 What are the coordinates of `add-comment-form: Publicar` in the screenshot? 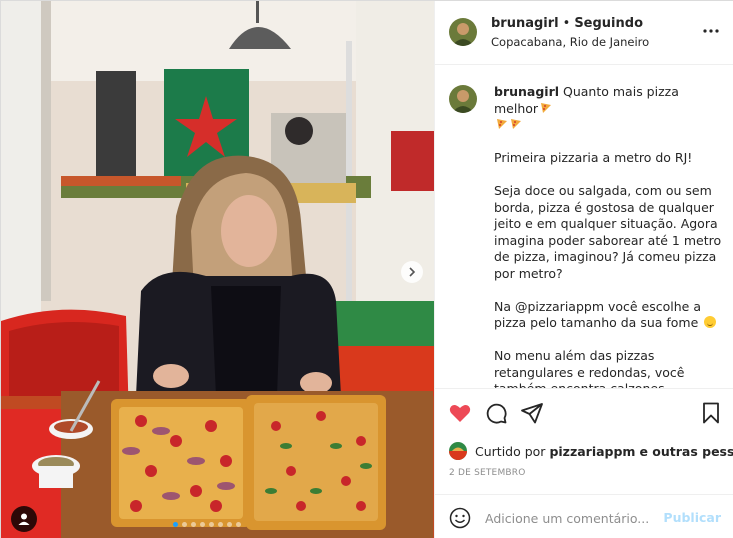 It's located at (584, 516).